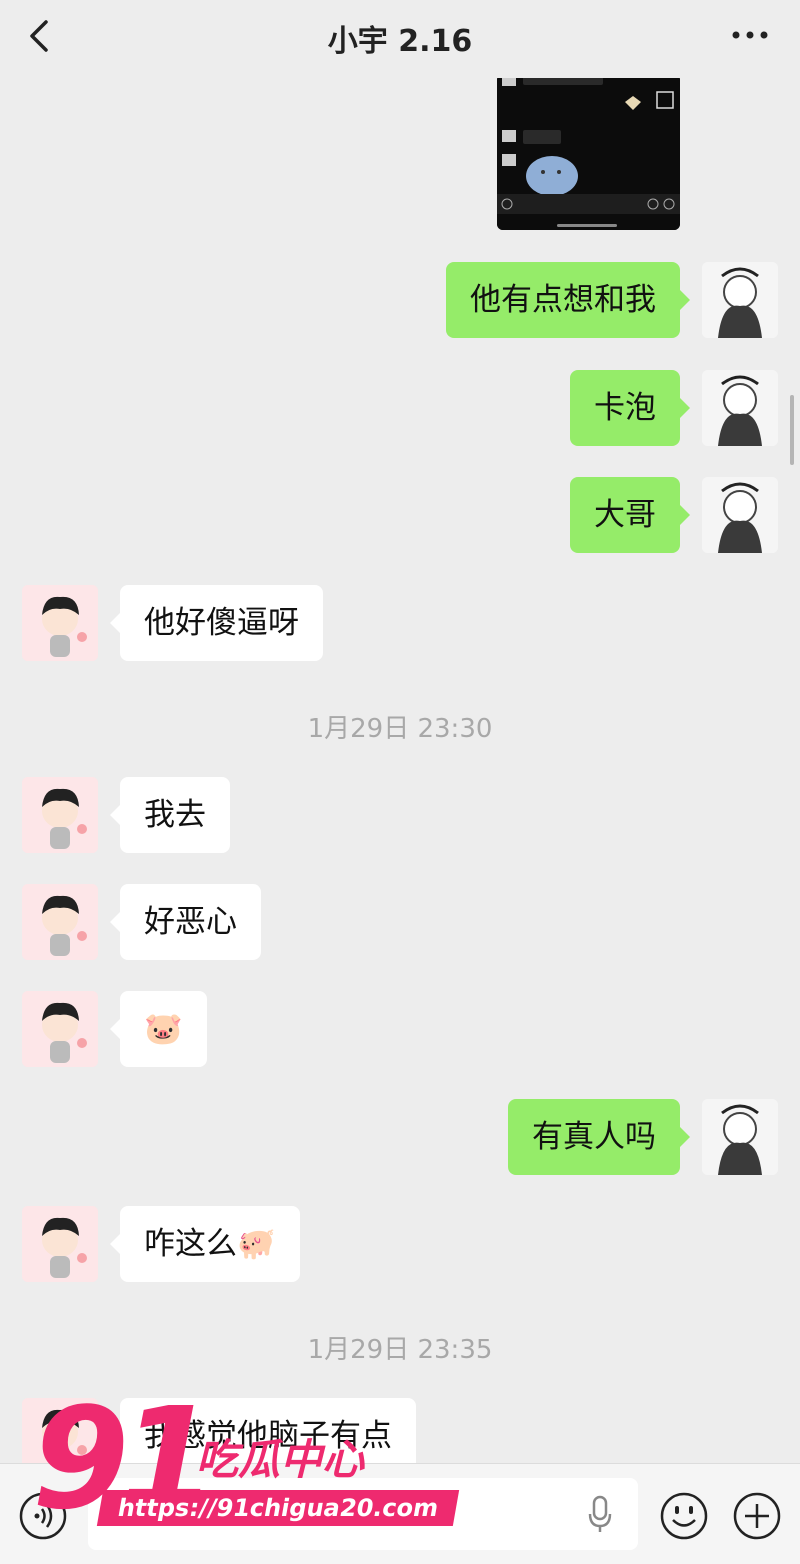  I want to click on plus-icon, so click(757, 1516).